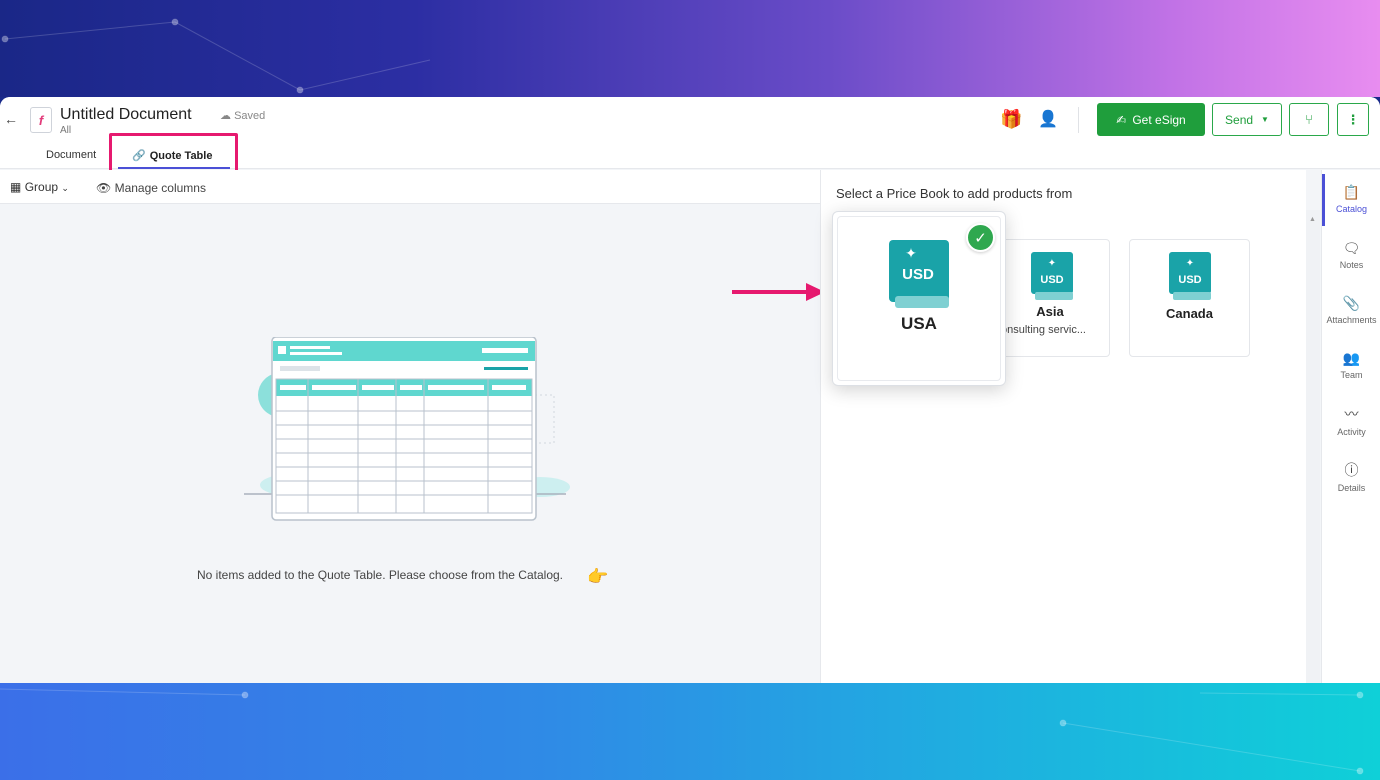  Describe the element at coordinates (225, 116) in the screenshot. I see `cloud-check-icon: ☁` at that location.